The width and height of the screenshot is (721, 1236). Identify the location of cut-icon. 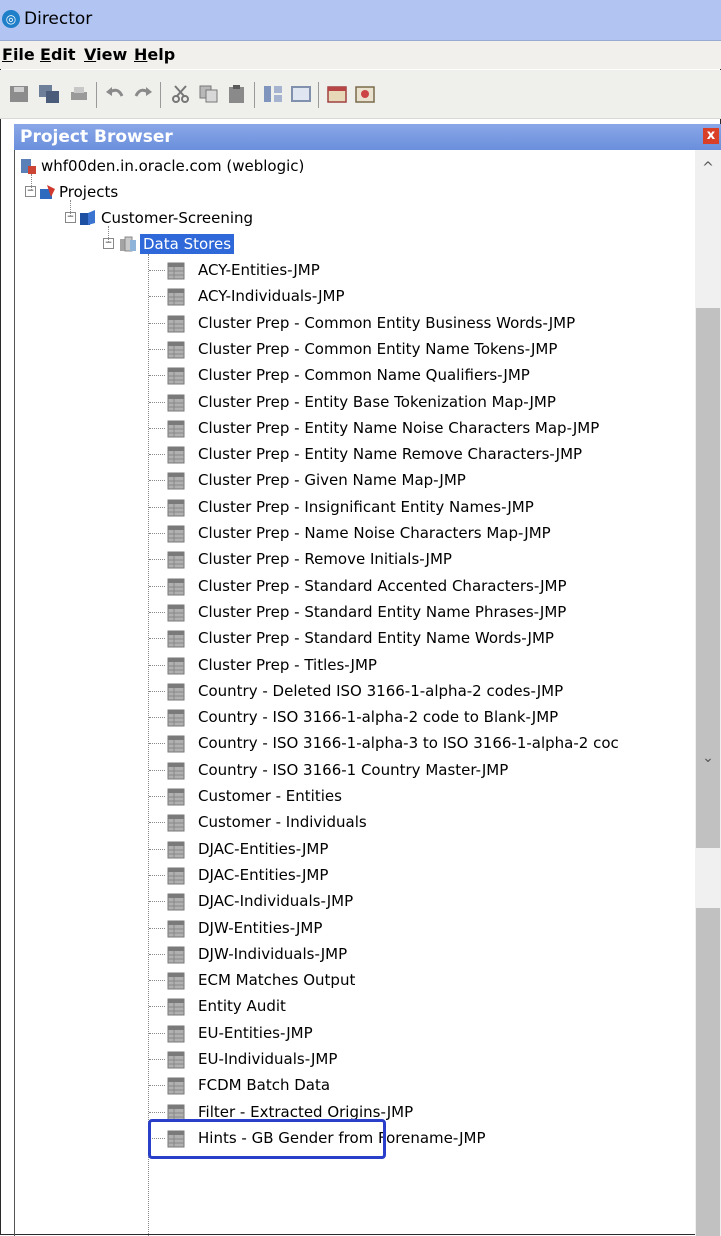
(181, 94).